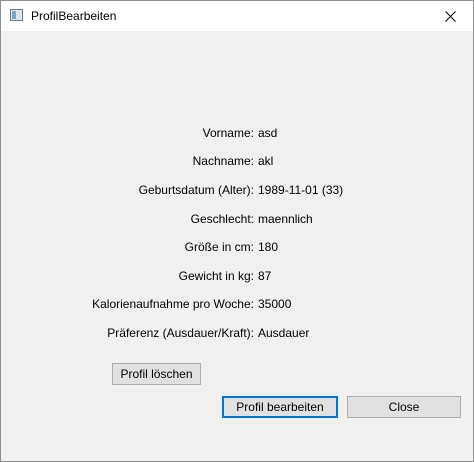  What do you see at coordinates (222, 219) in the screenshot?
I see `field-label: Geschlecht:` at bounding box center [222, 219].